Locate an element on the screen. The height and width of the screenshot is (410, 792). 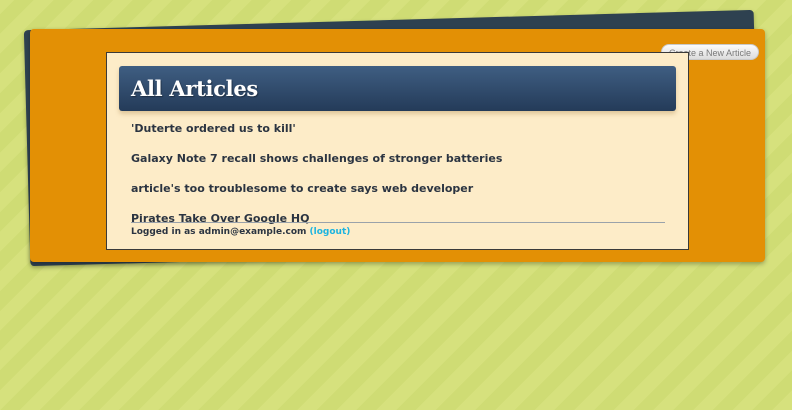
article-link: 'Duterte ordered us to kill' is located at coordinates (213, 128).